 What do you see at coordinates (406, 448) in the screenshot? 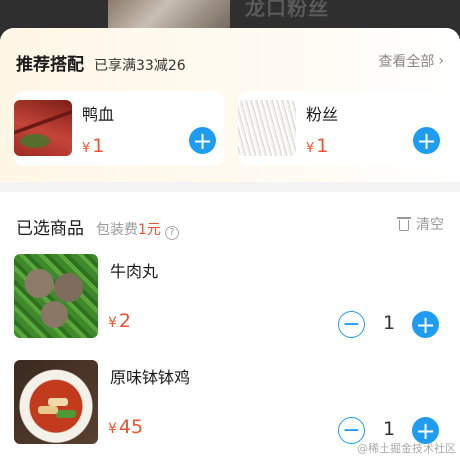
I see `watermark: @稀土掘金技术社区` at bounding box center [406, 448].